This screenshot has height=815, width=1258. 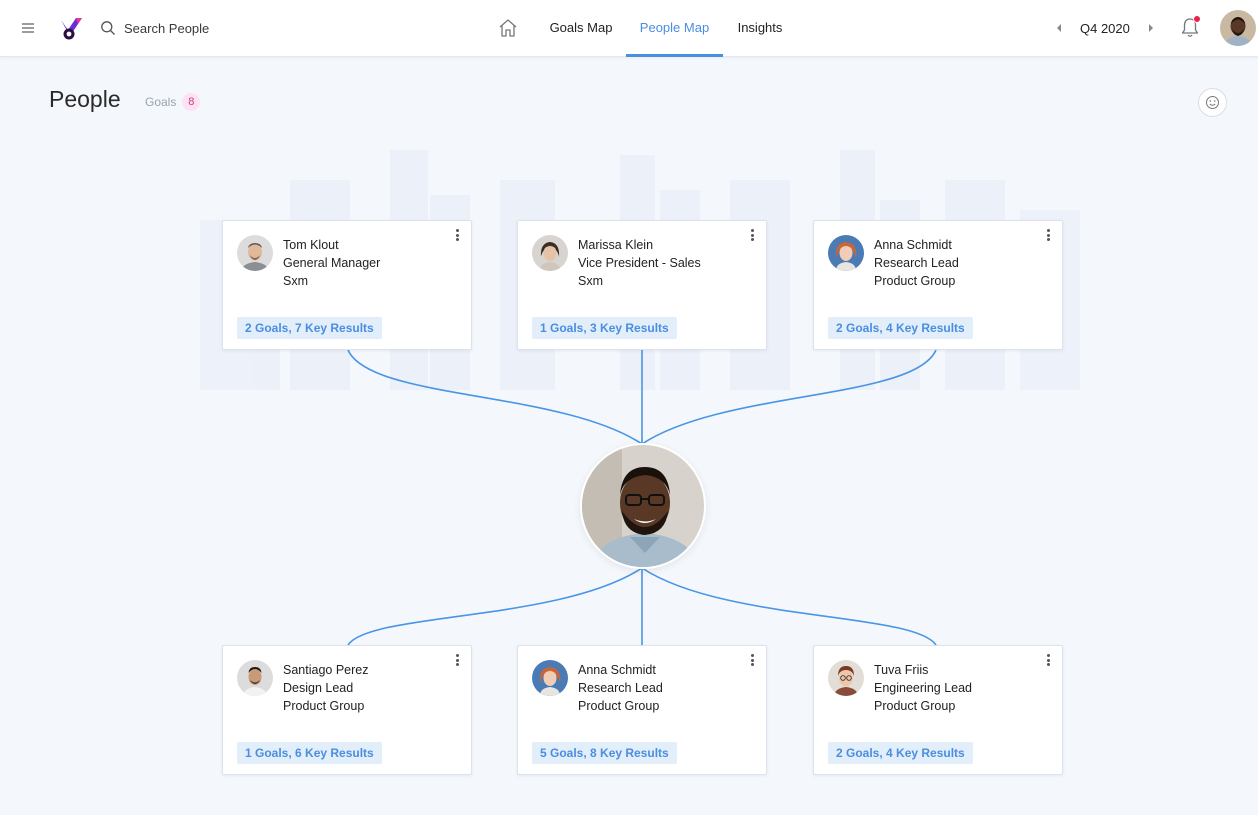 I want to click on hamburger-icon, so click(x=29, y=28).